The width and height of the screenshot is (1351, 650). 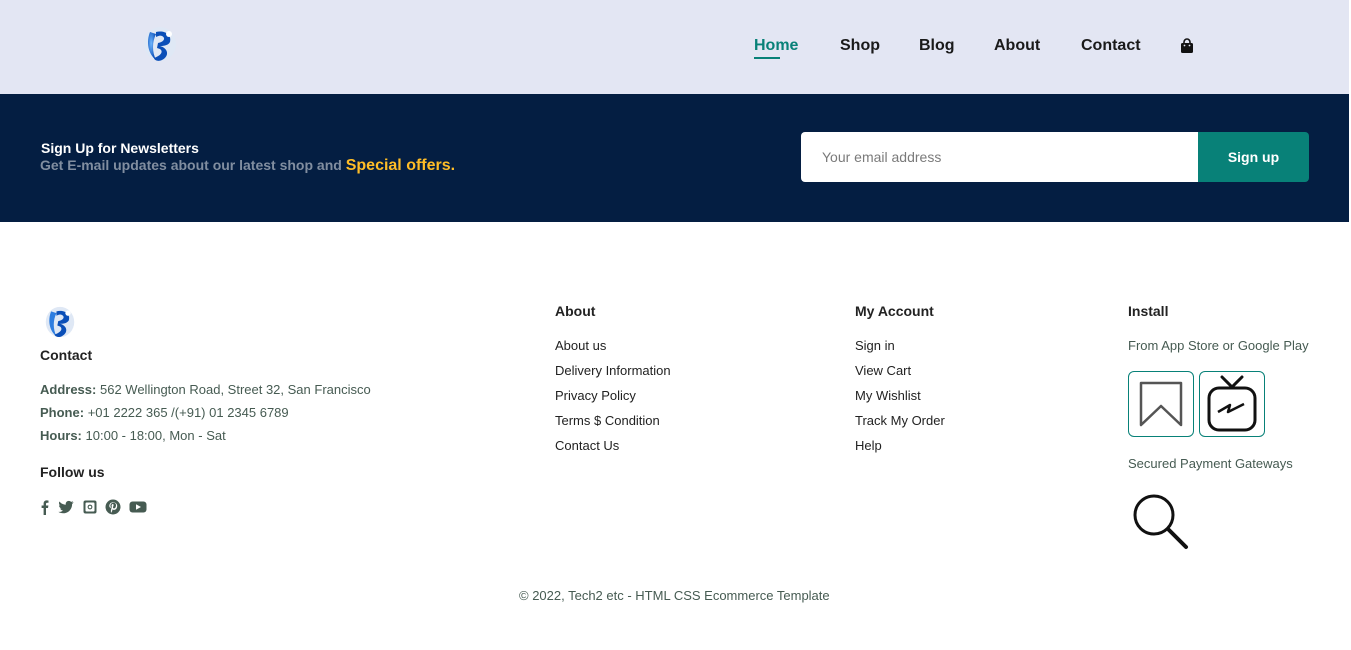 What do you see at coordinates (72, 472) in the screenshot?
I see `follow-heading: Follow us` at bounding box center [72, 472].